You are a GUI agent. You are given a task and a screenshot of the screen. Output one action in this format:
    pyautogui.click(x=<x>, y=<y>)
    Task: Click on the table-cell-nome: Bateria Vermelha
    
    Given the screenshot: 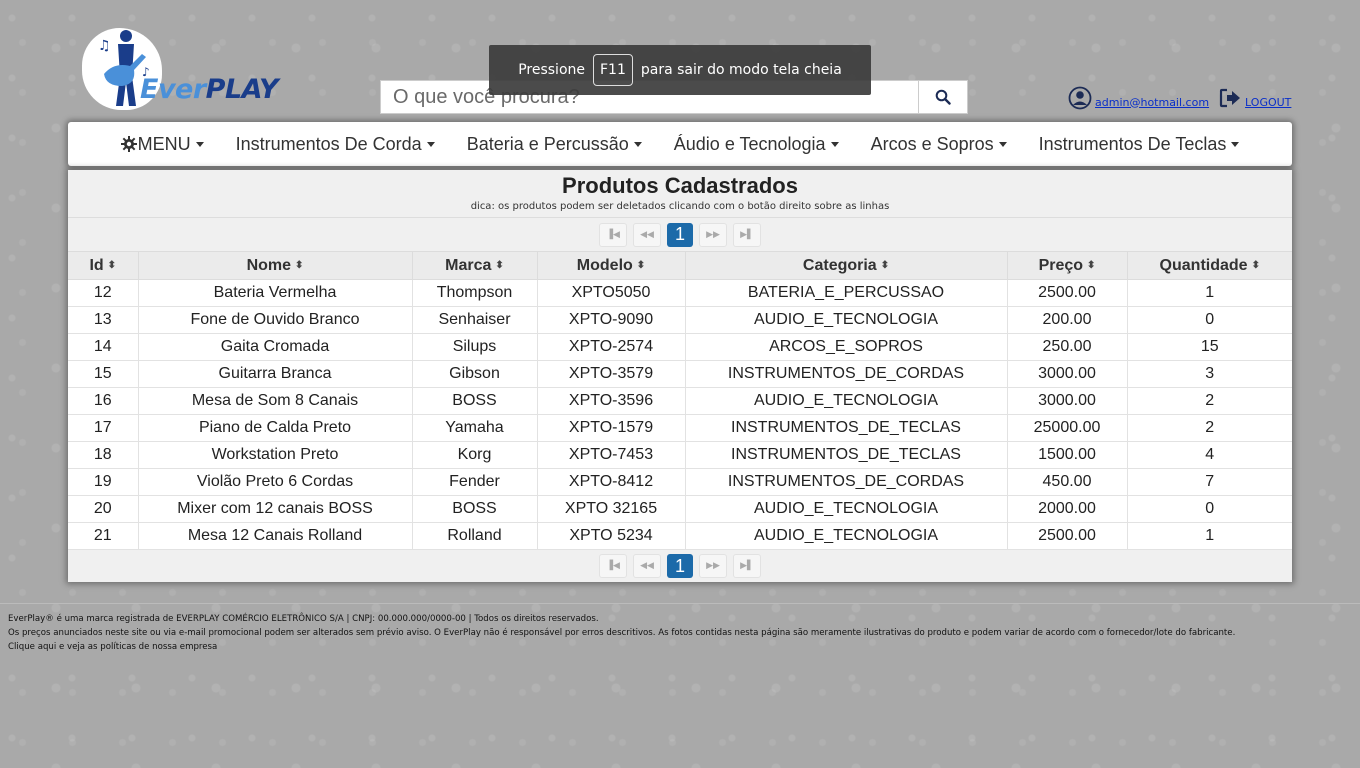 What is the action you would take?
    pyautogui.click(x=275, y=293)
    